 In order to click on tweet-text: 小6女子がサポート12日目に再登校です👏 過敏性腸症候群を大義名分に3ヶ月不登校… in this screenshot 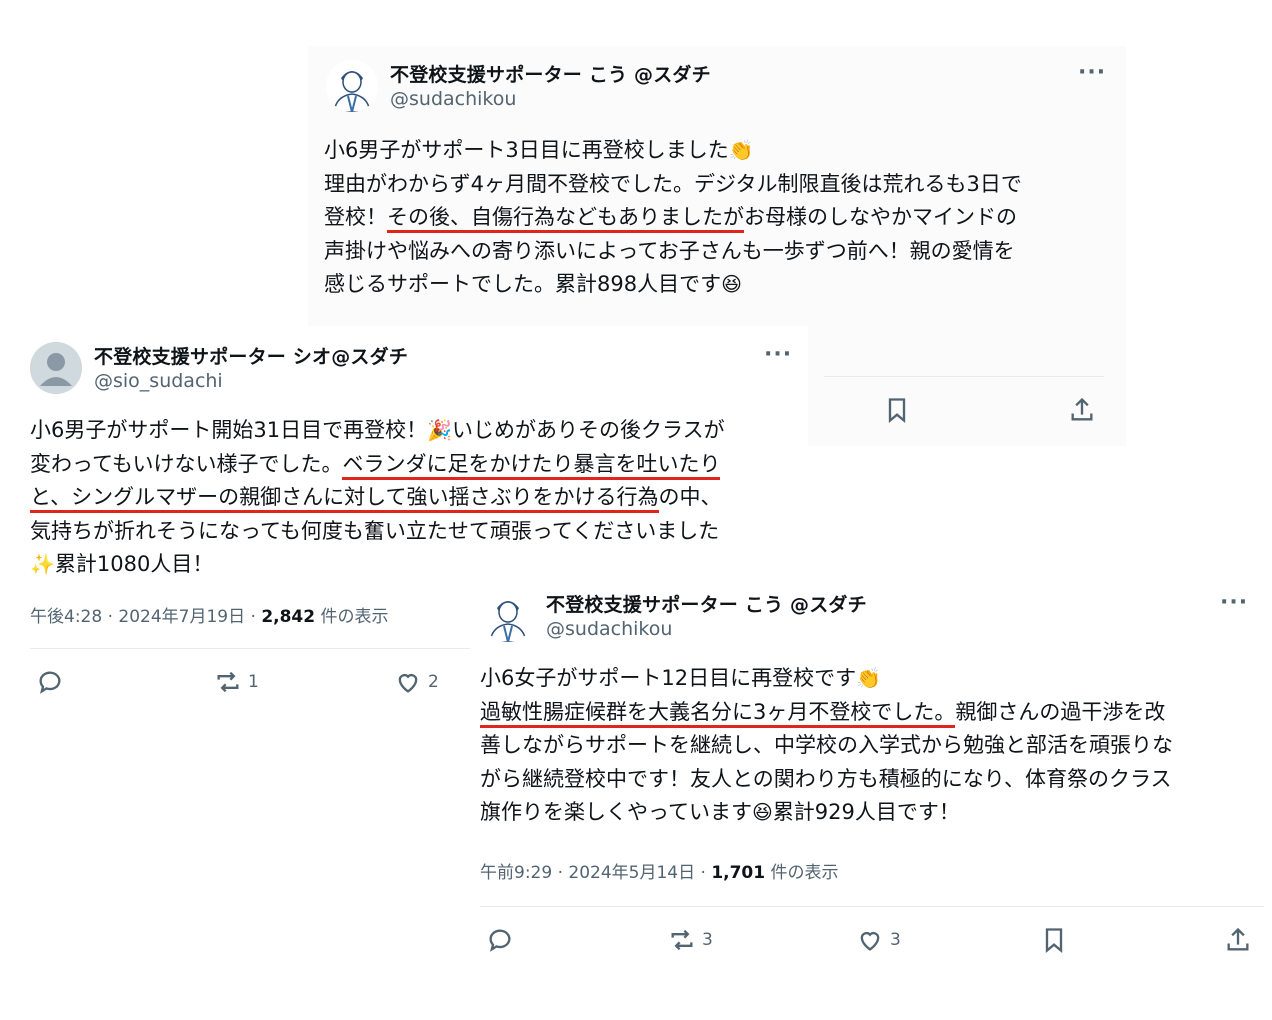, I will do `click(826, 746)`.